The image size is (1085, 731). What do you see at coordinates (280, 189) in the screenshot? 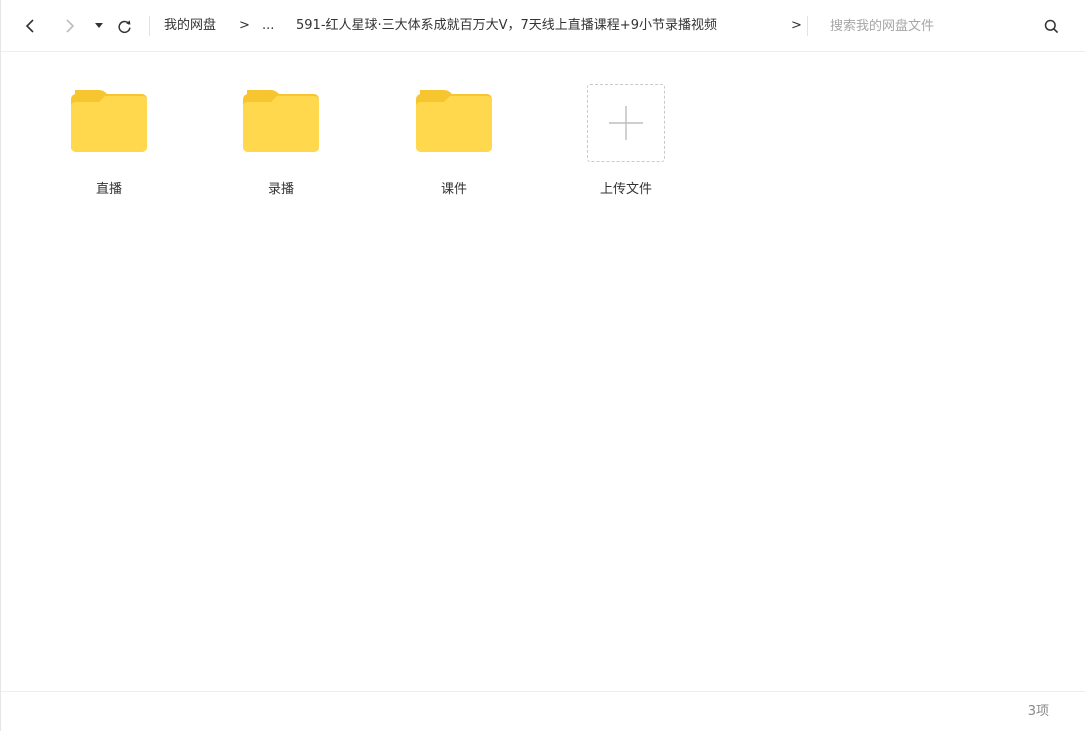
I see `folder-name: 录播` at bounding box center [280, 189].